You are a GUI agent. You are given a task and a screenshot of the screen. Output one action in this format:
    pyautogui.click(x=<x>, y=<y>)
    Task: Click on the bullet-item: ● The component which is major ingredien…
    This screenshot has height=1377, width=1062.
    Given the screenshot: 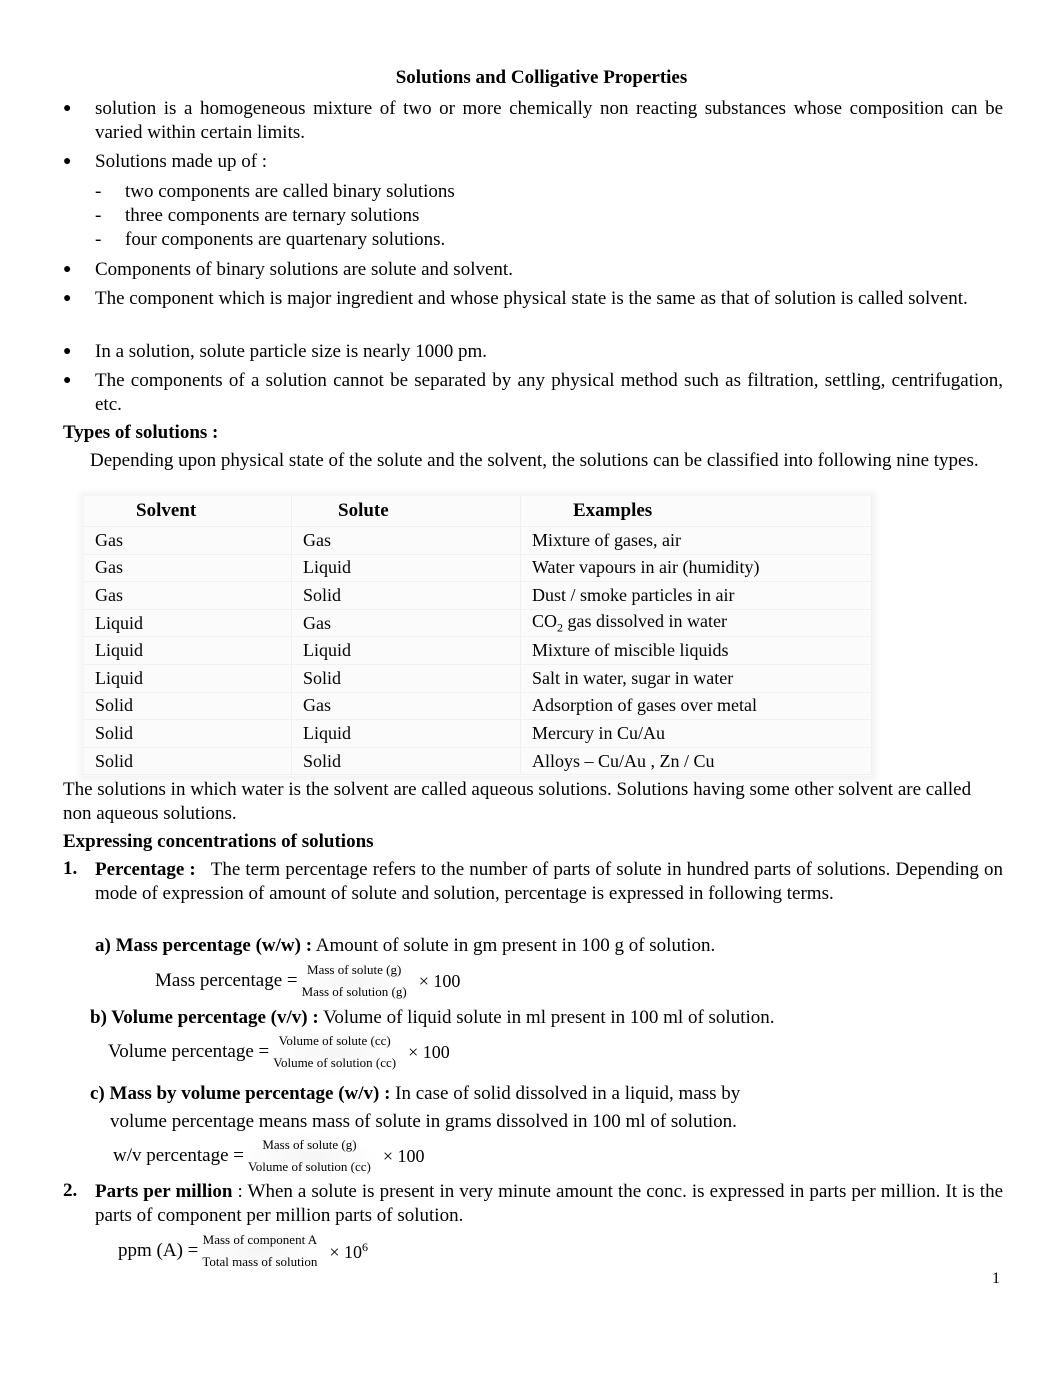 What is the action you would take?
    pyautogui.click(x=515, y=298)
    